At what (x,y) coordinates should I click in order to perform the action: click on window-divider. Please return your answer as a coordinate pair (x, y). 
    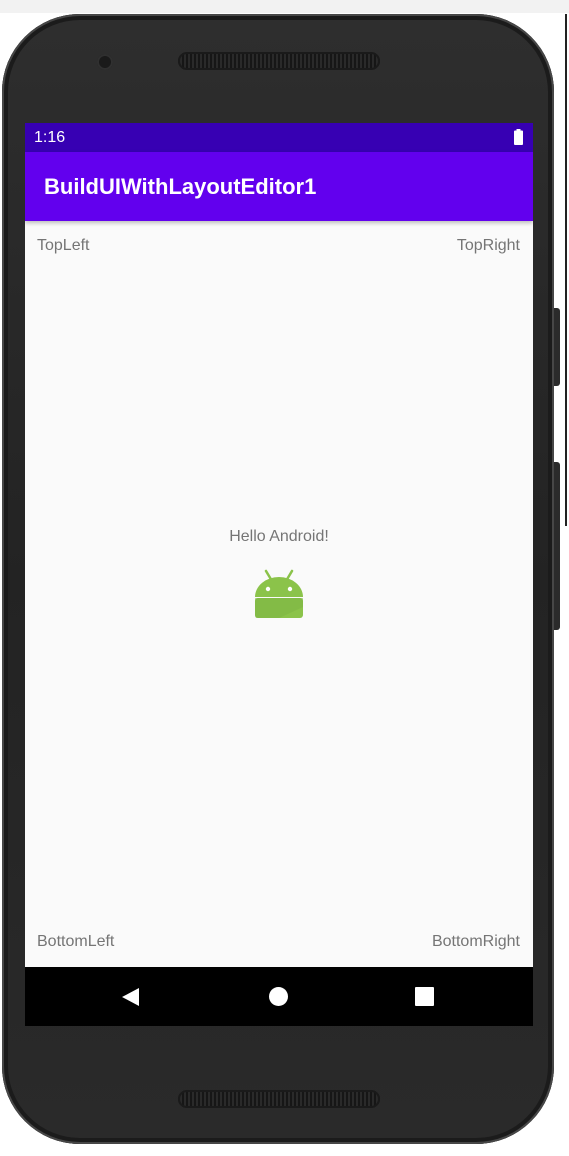
    Looking at the image, I should click on (566, 270).